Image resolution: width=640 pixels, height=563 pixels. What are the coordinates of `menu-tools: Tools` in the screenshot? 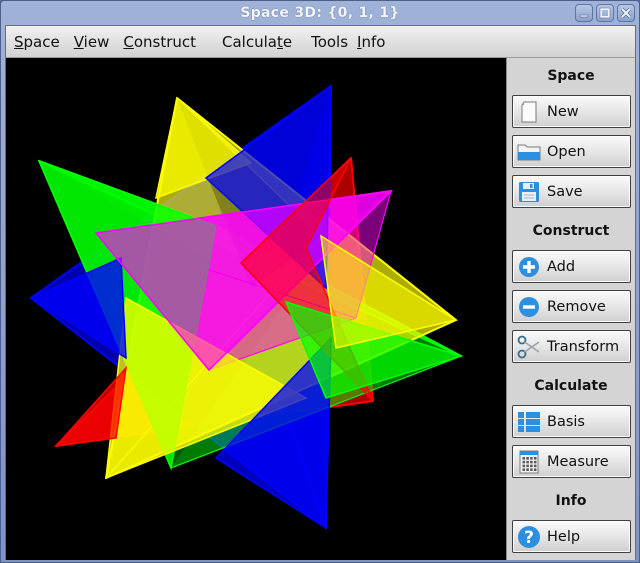 It's located at (329, 42).